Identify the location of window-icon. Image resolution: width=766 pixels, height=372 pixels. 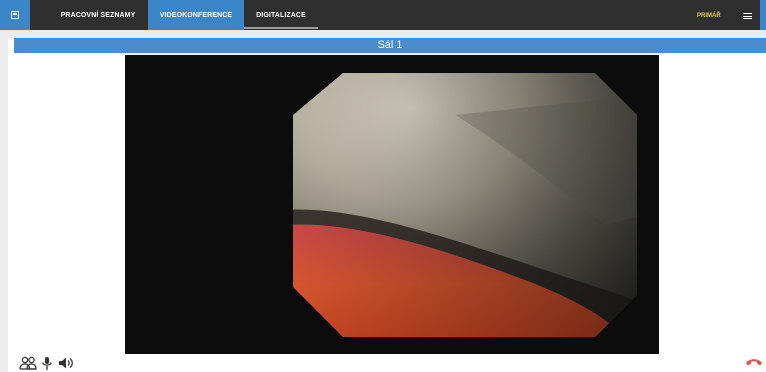
(15, 15).